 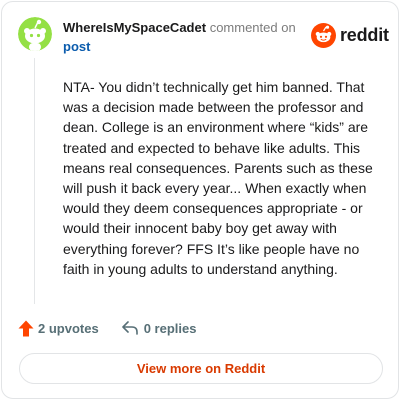 What do you see at coordinates (364, 34) in the screenshot?
I see `reddit-wordmark: reddit` at bounding box center [364, 34].